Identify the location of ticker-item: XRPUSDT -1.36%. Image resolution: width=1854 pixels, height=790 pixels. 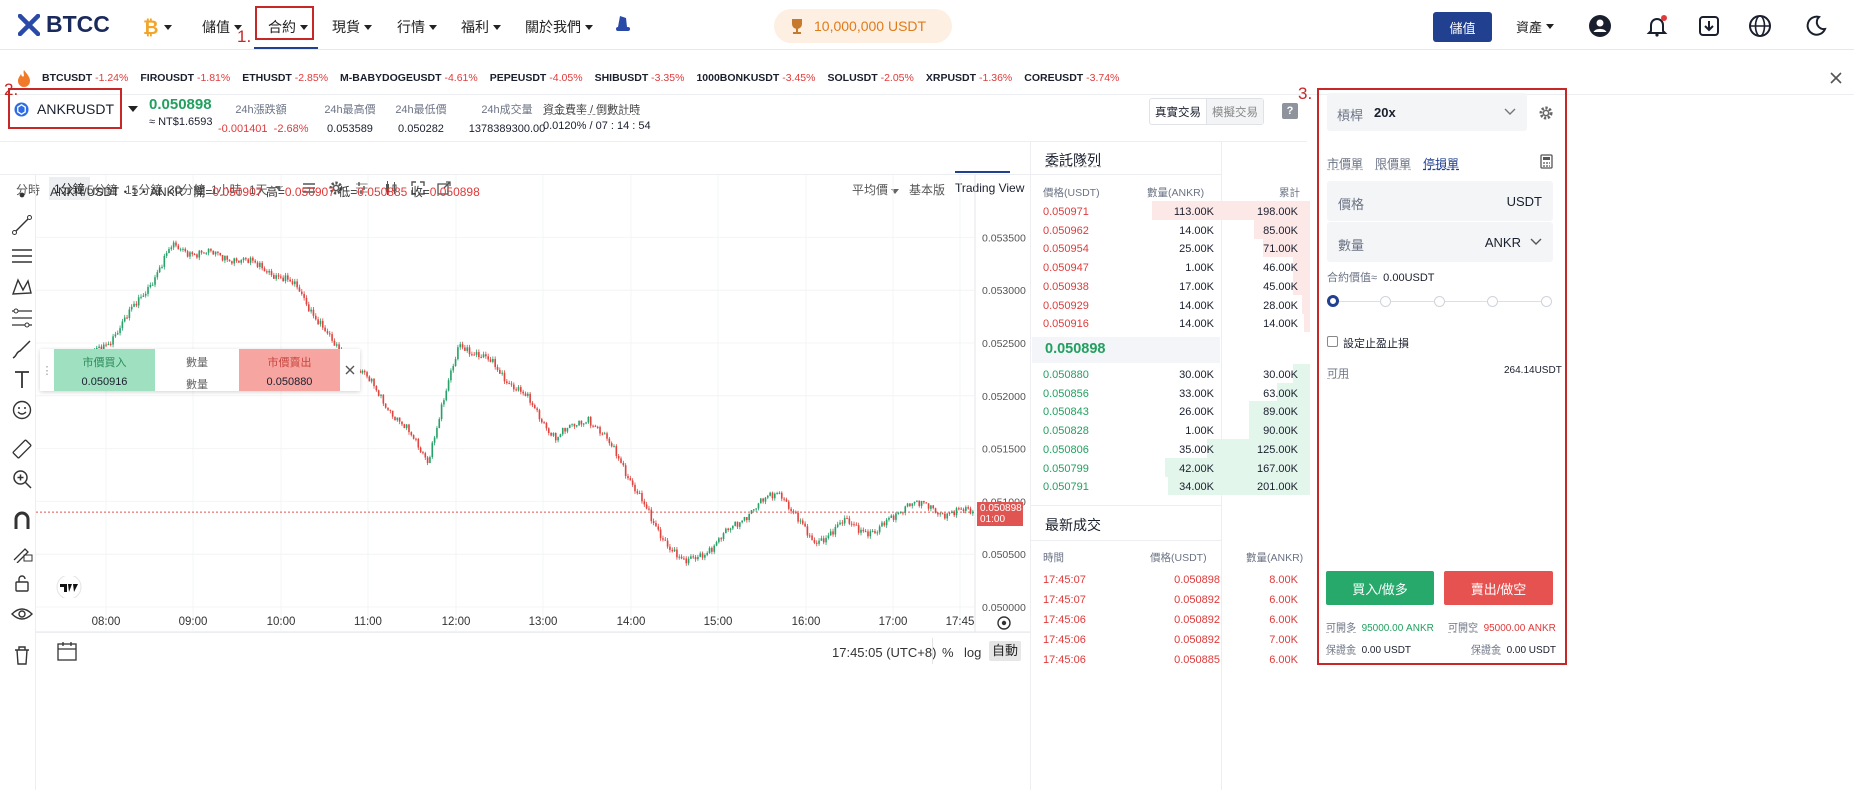
(969, 78).